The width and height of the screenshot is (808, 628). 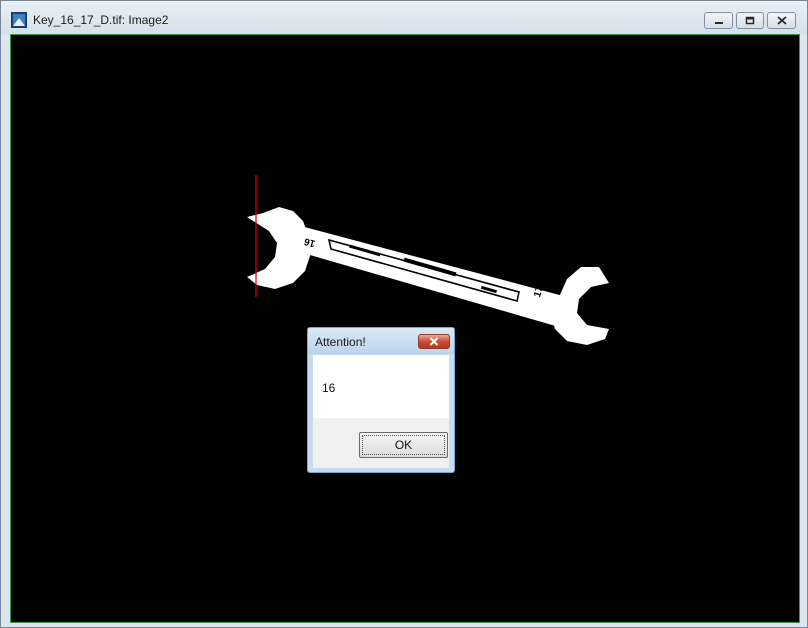 What do you see at coordinates (381, 341) in the screenshot?
I see `dialog-titlebar: Attention!` at bounding box center [381, 341].